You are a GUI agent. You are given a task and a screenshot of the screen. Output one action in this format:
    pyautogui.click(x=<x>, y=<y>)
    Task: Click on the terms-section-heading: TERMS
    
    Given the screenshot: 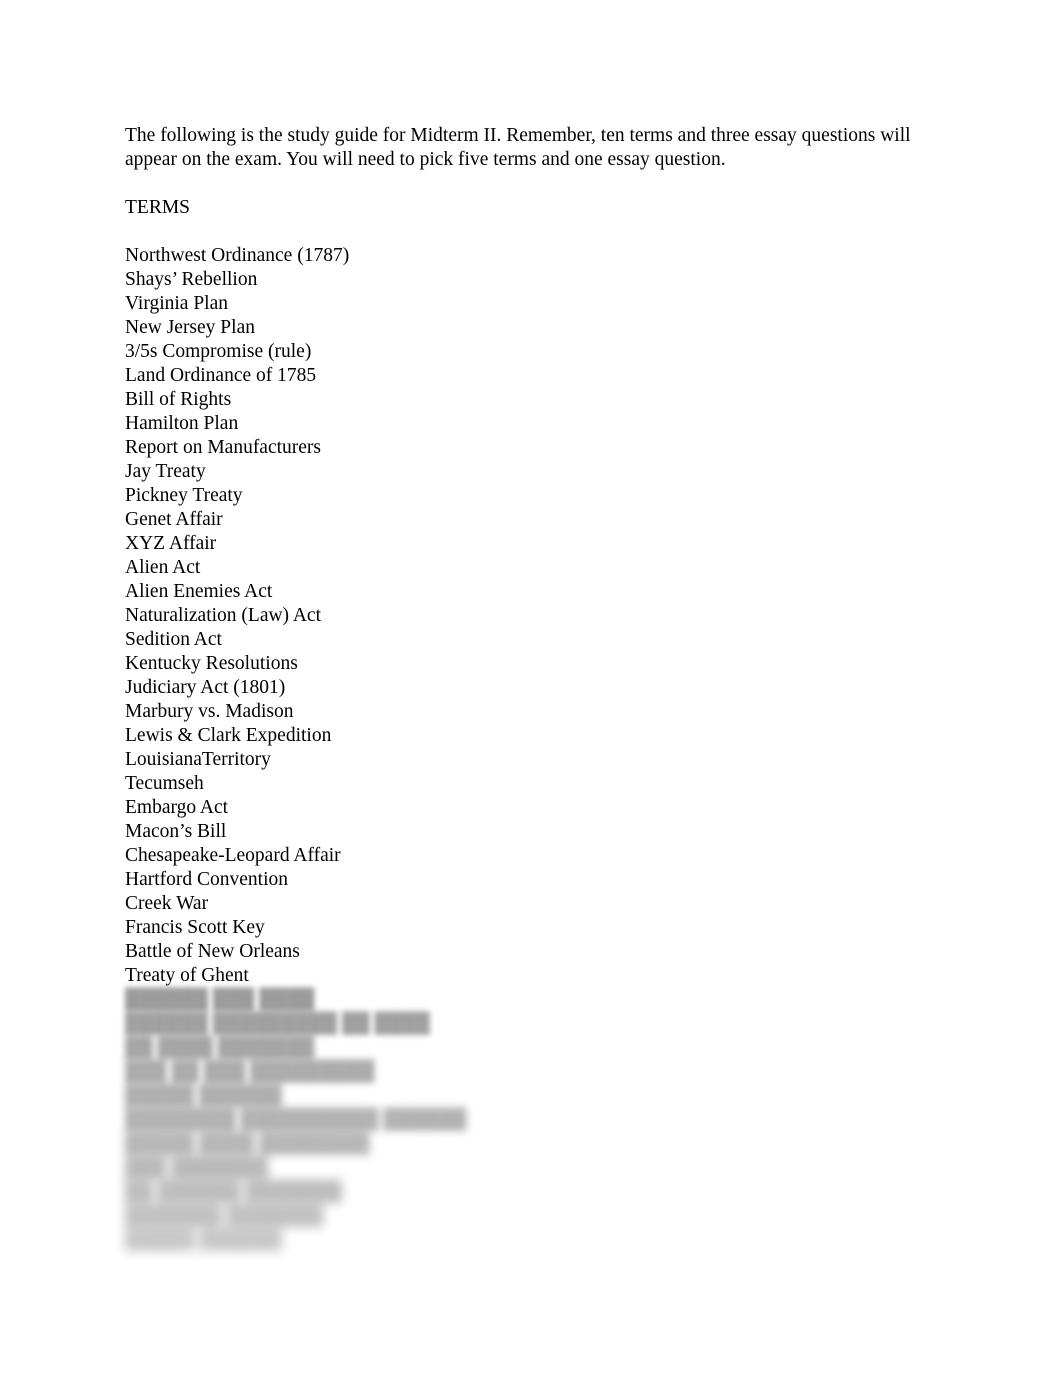 What is the action you would take?
    pyautogui.click(x=158, y=207)
    